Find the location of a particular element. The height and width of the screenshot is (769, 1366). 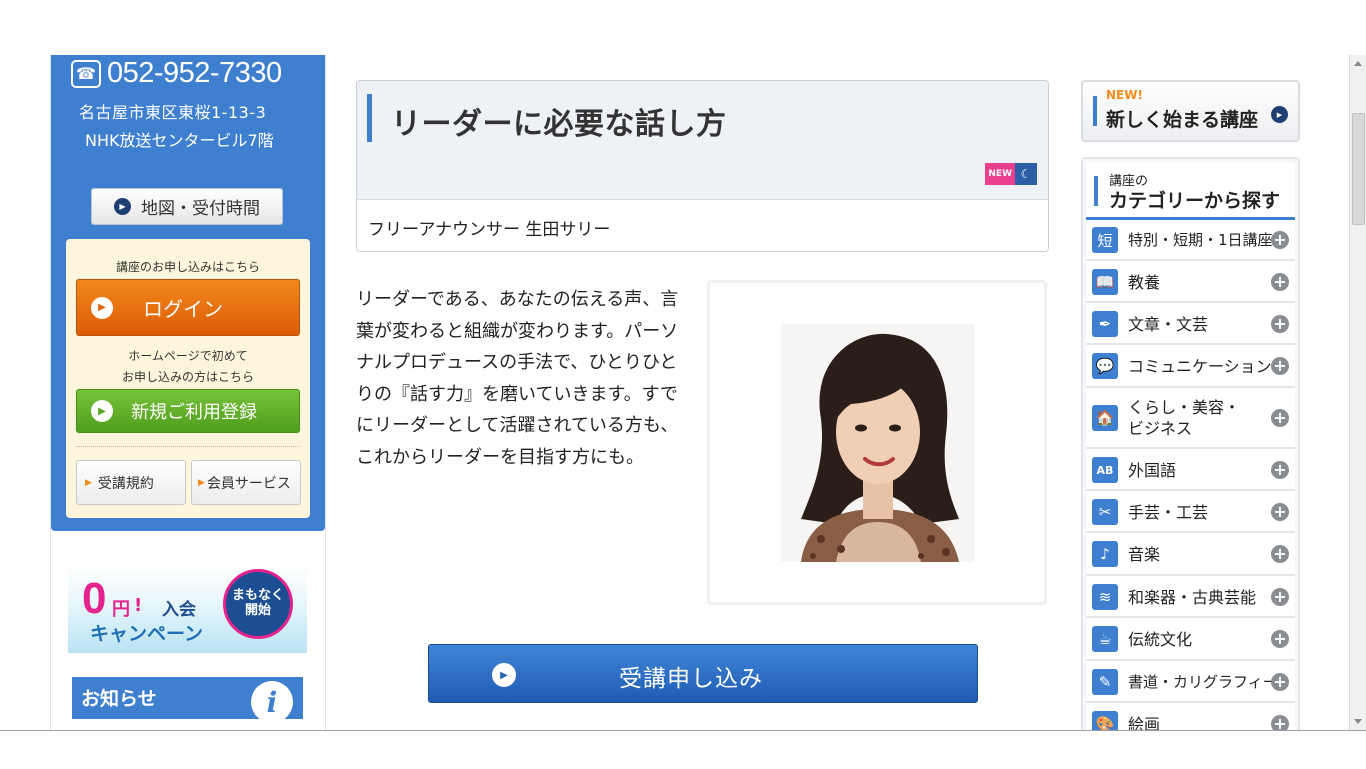

category-item-music: ♪ 音楽 + is located at coordinates (1190, 554).